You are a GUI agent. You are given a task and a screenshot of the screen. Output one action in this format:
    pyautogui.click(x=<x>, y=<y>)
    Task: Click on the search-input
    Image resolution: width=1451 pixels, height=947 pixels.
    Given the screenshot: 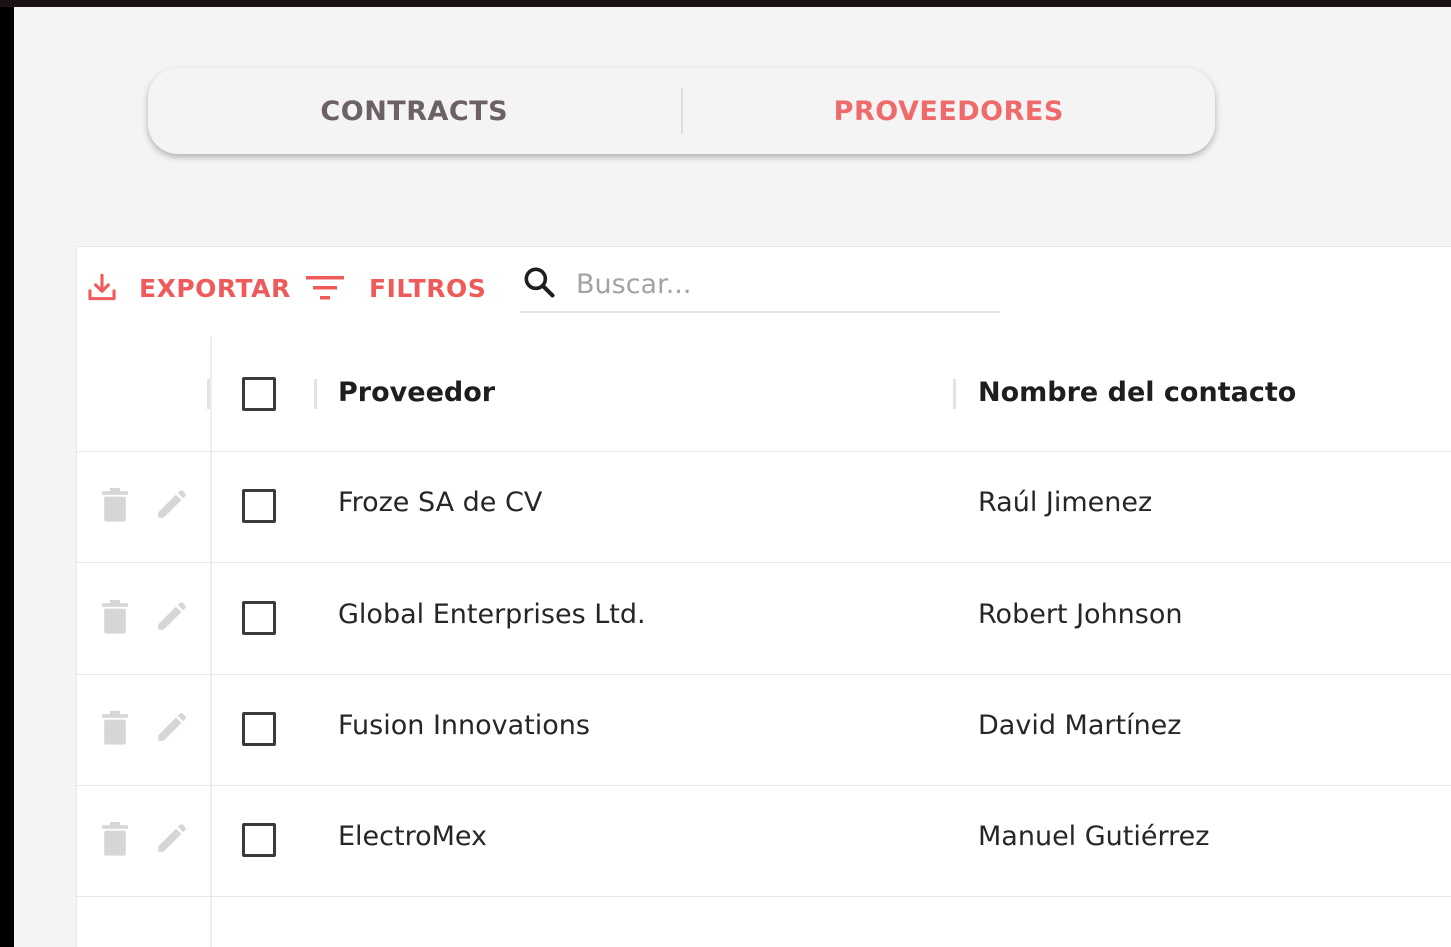 What is the action you would take?
    pyautogui.click(x=776, y=284)
    